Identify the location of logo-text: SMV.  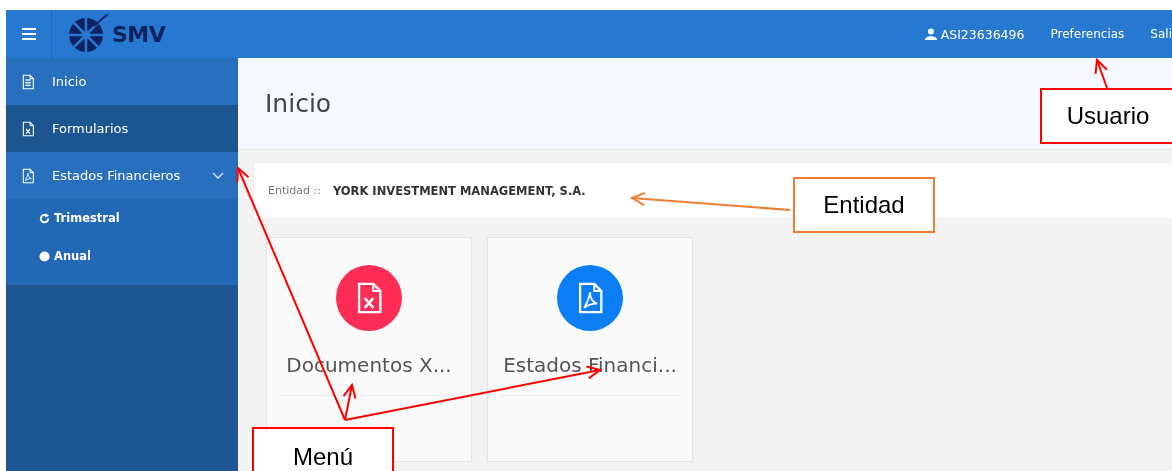
(139, 34).